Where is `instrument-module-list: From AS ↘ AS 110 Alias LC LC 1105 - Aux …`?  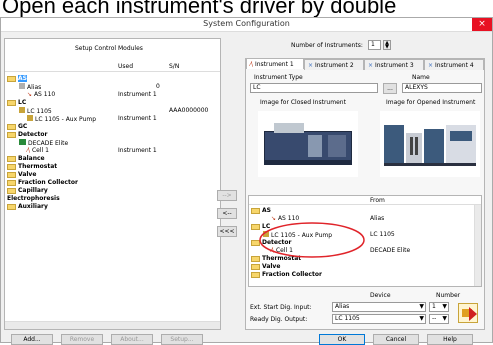
instrument-module-list: From AS ↘ AS 110 Alias LC LC 1105 - Aux … is located at coordinates (365, 241).